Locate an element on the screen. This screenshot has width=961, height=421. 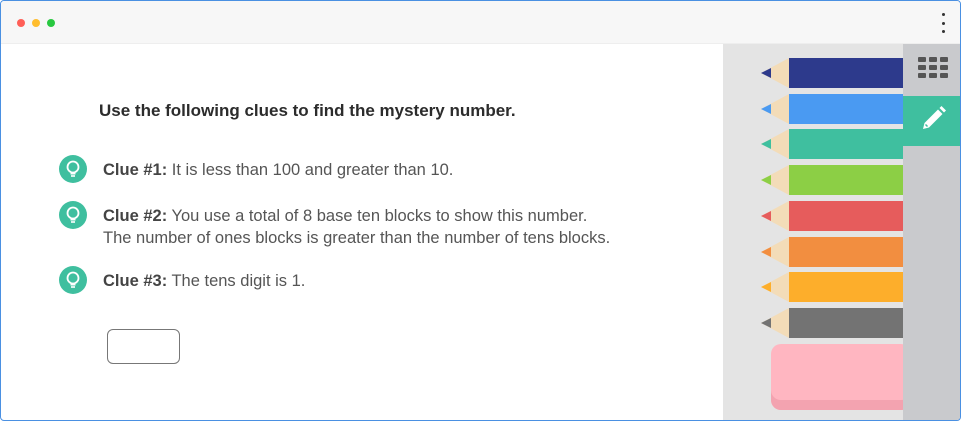
title-bar is located at coordinates (480, 22).